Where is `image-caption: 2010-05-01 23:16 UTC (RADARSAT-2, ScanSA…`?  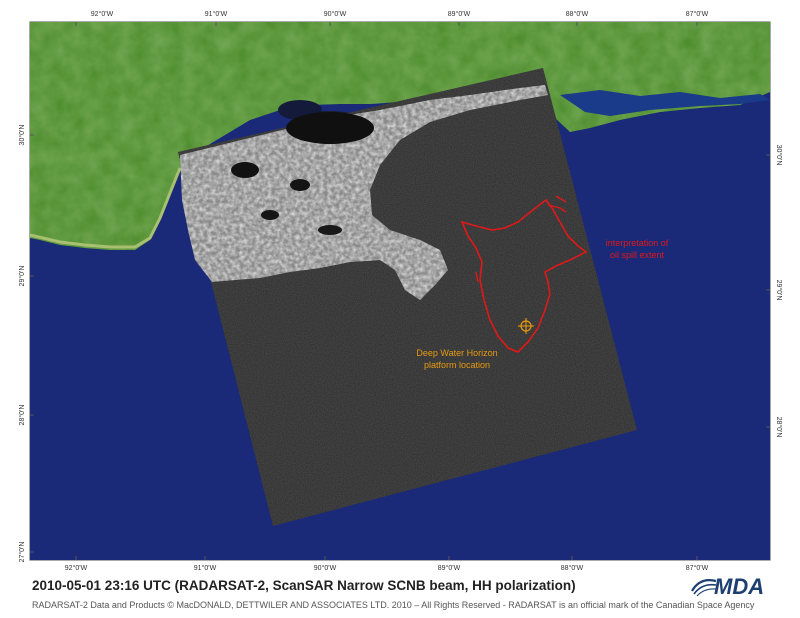 image-caption: 2010-05-01 23:16 UTC (RADARSAT-2, ScanSA… is located at coordinates (304, 585).